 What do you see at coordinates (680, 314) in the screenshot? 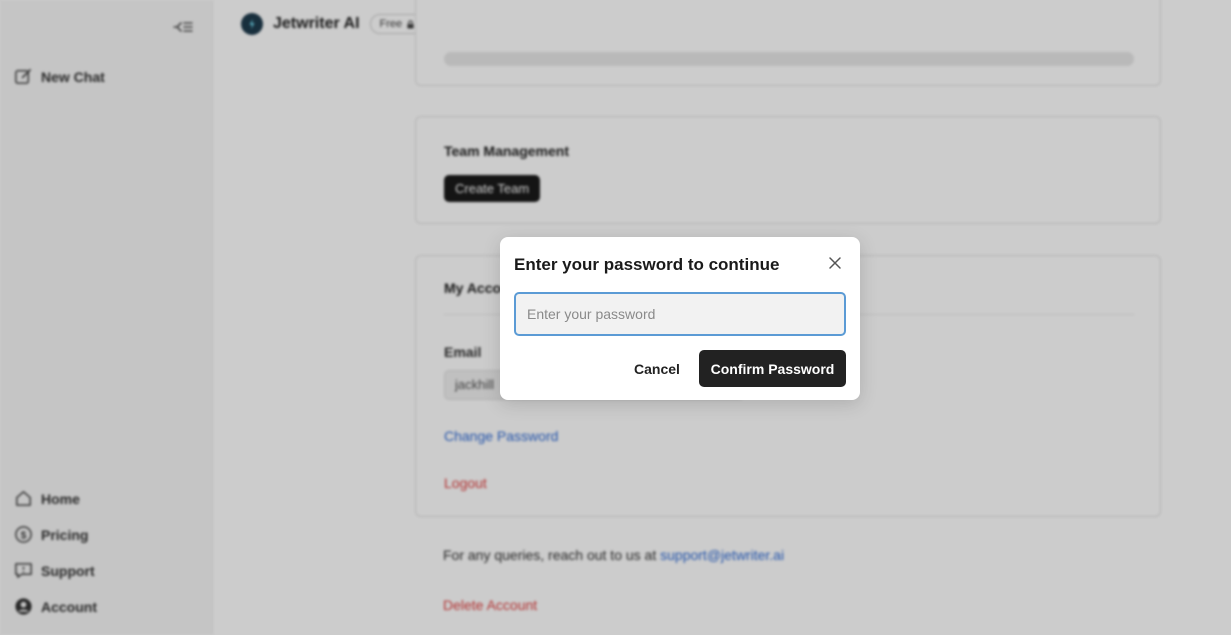
I see `password-input` at bounding box center [680, 314].